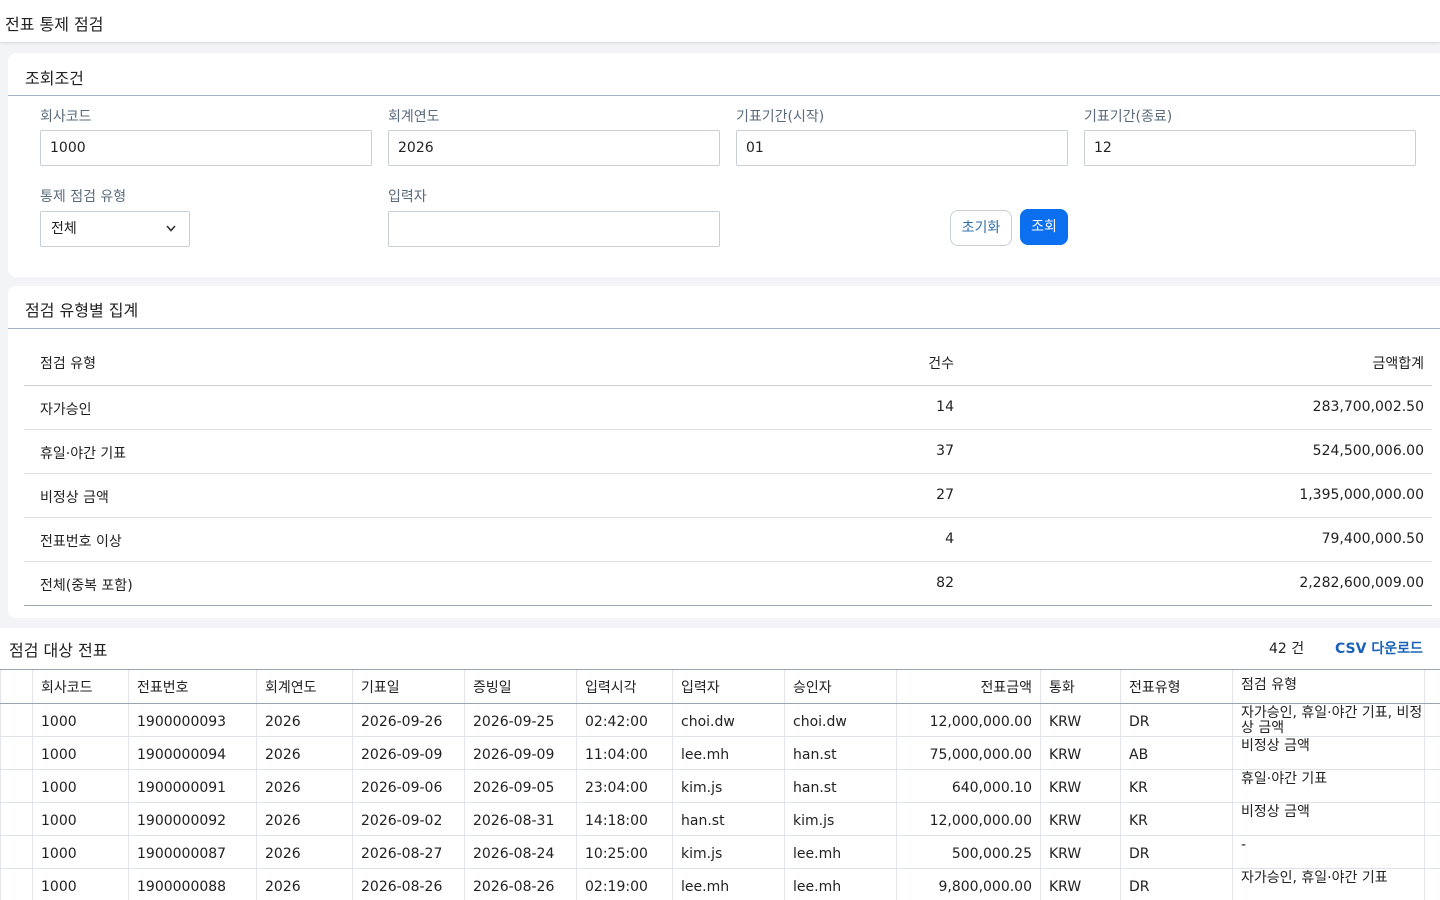  I want to click on page-title: 전표 통제 점검, so click(54, 24).